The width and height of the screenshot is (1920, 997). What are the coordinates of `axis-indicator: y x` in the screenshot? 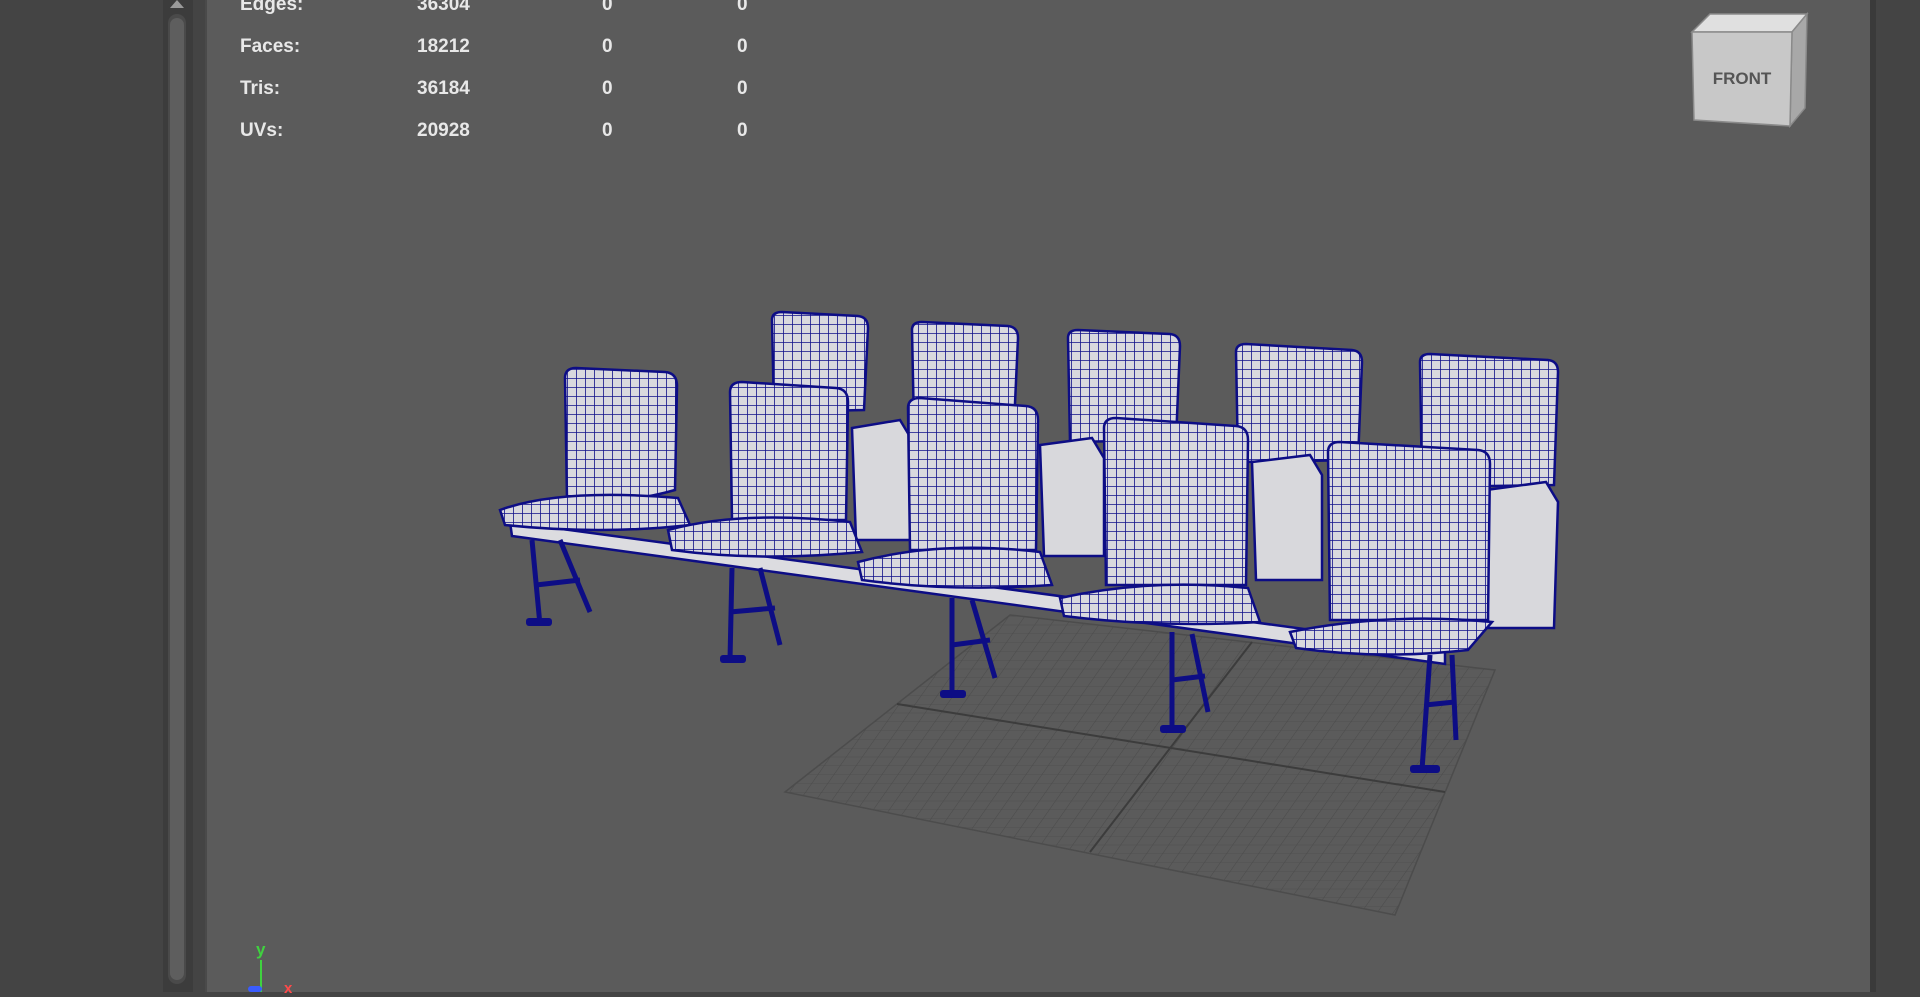 It's located at (276, 968).